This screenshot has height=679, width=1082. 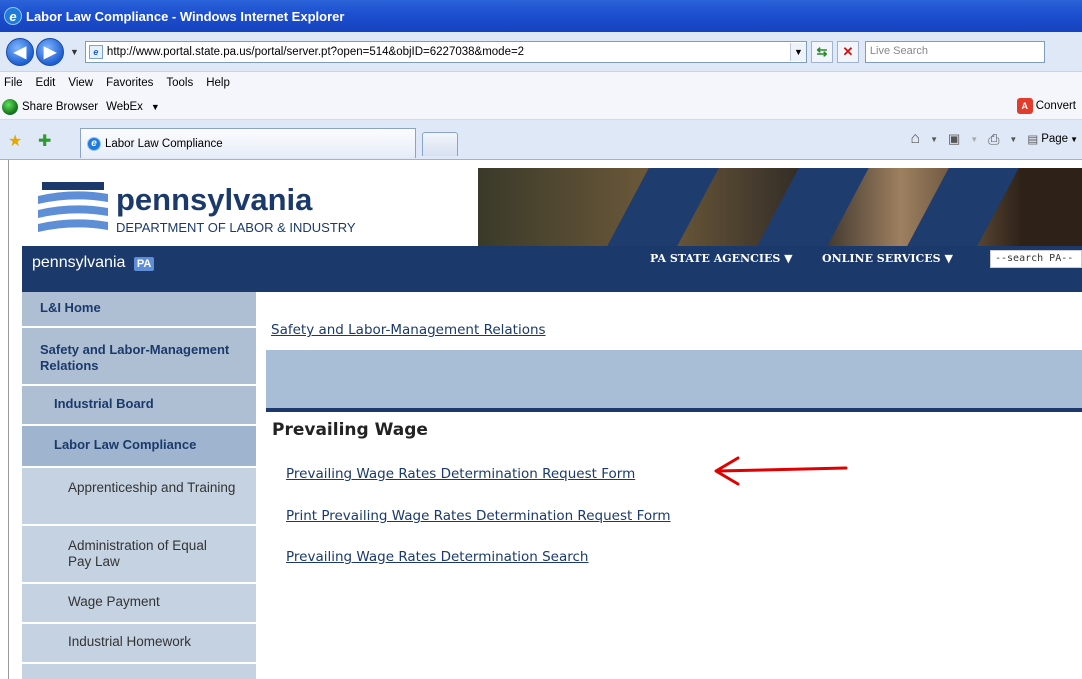 What do you see at coordinates (781, 471) in the screenshot?
I see `red-annotation-arrow-icon` at bounding box center [781, 471].